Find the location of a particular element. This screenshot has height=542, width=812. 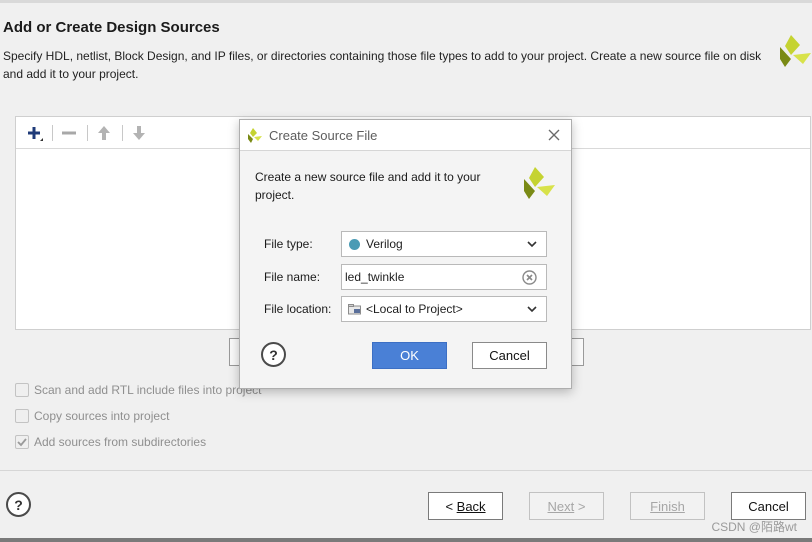

next-suffix: > is located at coordinates (580, 506).